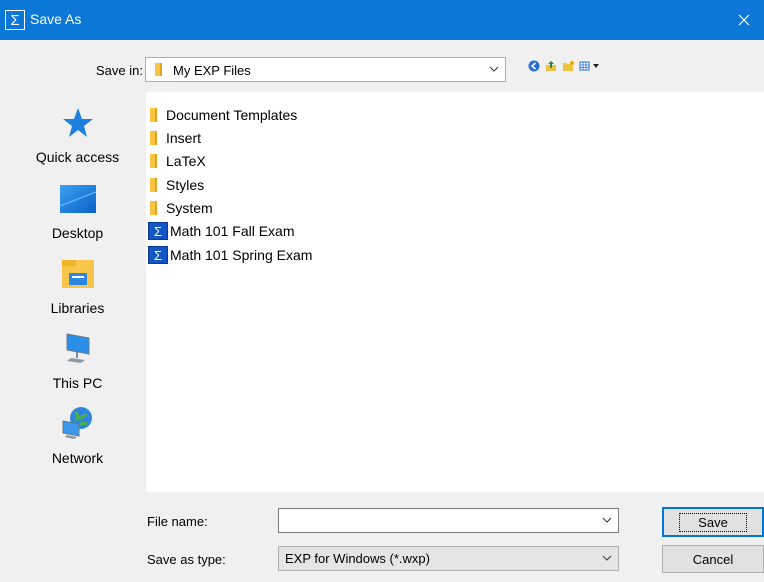 Image resolution: width=764 pixels, height=582 pixels. What do you see at coordinates (232, 231) in the screenshot?
I see `list-item-label: Math 101 Fall Exam` at bounding box center [232, 231].